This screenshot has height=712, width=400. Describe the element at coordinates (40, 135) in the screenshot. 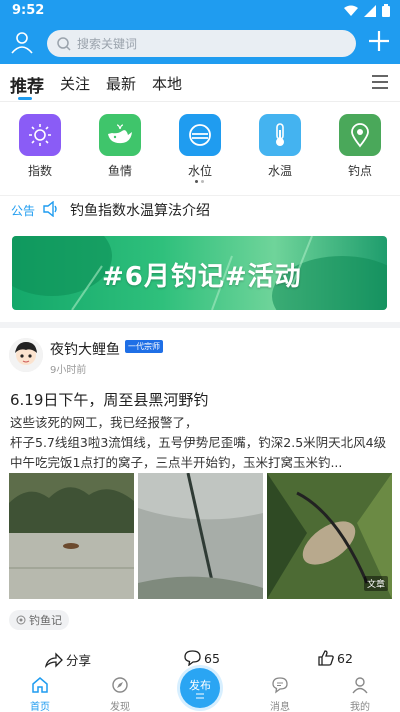

I see `sun-icon` at that location.